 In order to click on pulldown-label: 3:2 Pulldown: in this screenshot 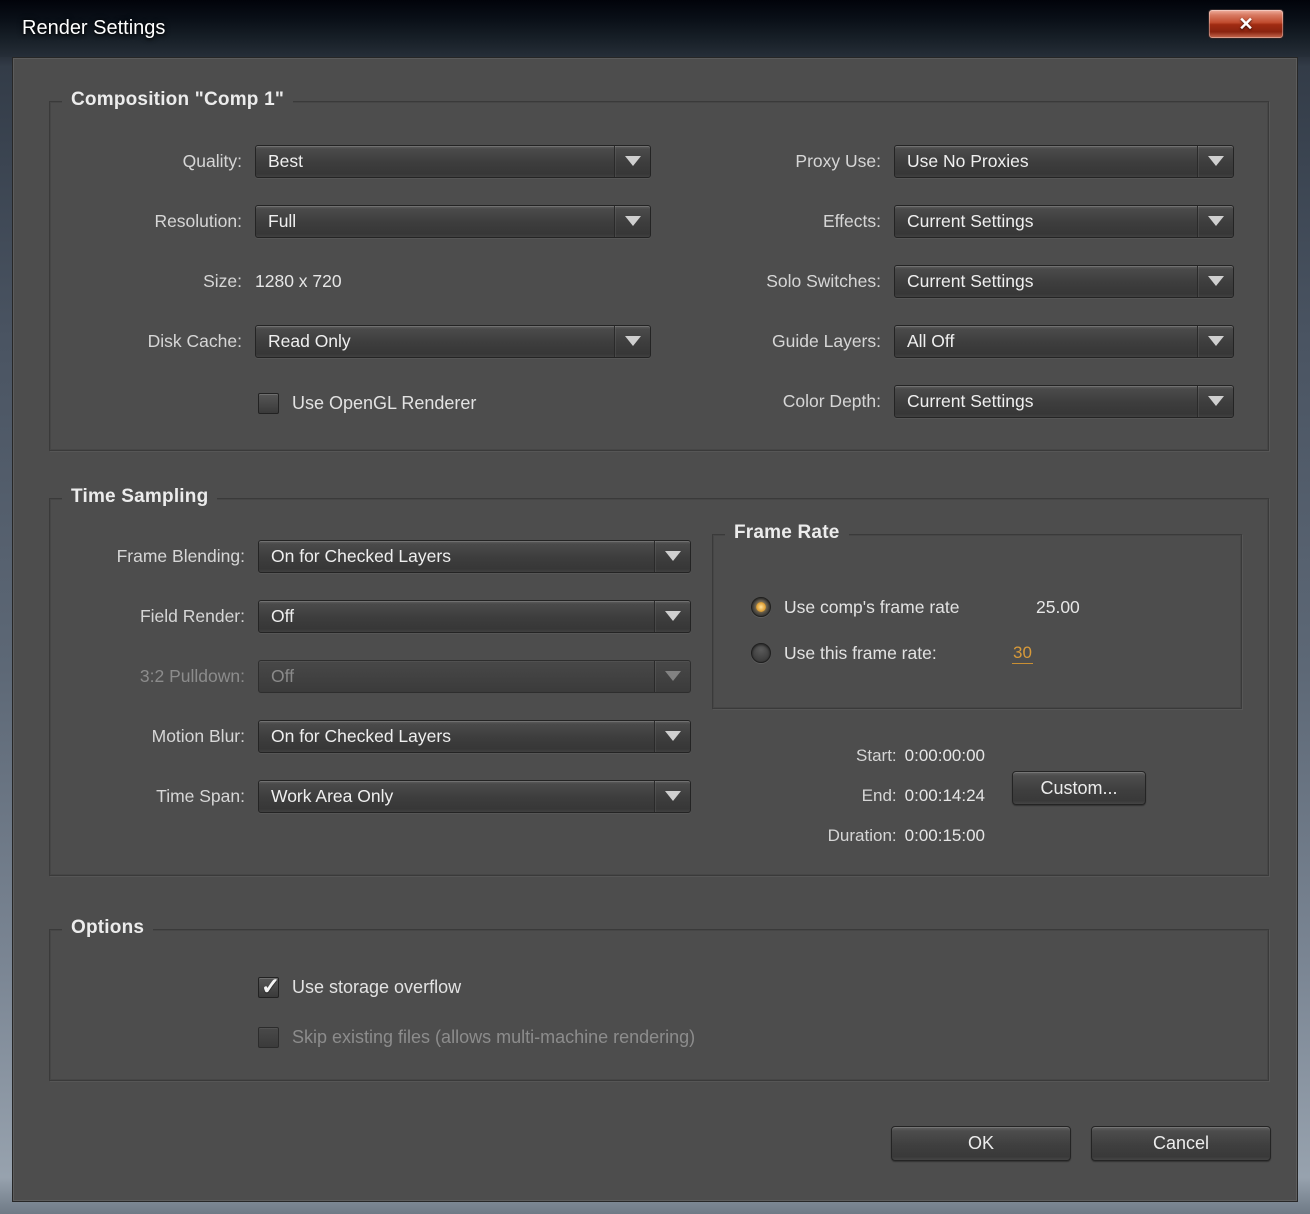, I will do `click(192, 675)`.